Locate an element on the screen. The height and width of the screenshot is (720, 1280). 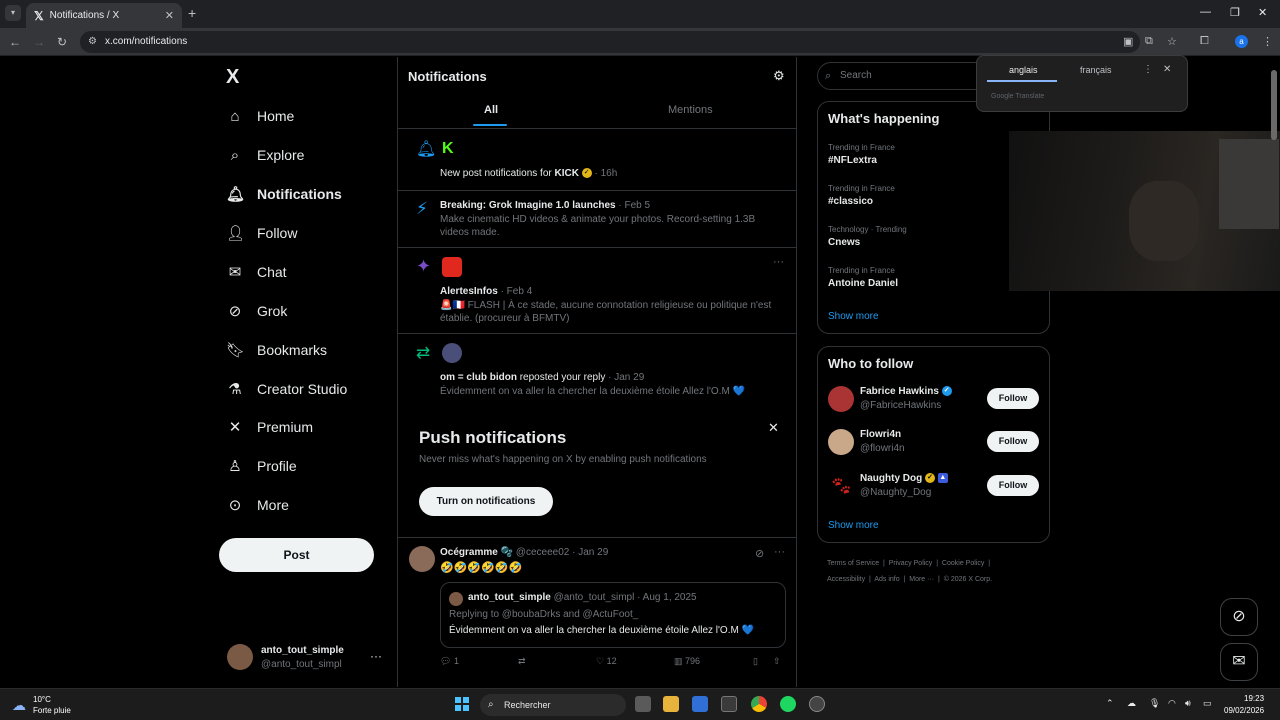
outlook-icon is located at coordinates (700, 704).